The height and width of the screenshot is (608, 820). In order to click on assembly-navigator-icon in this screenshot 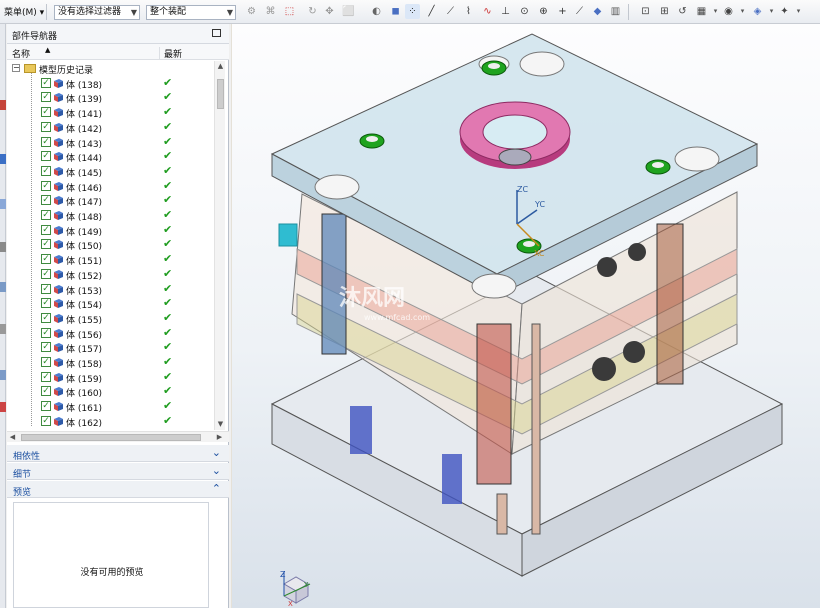, I will do `click(3, 204)`.